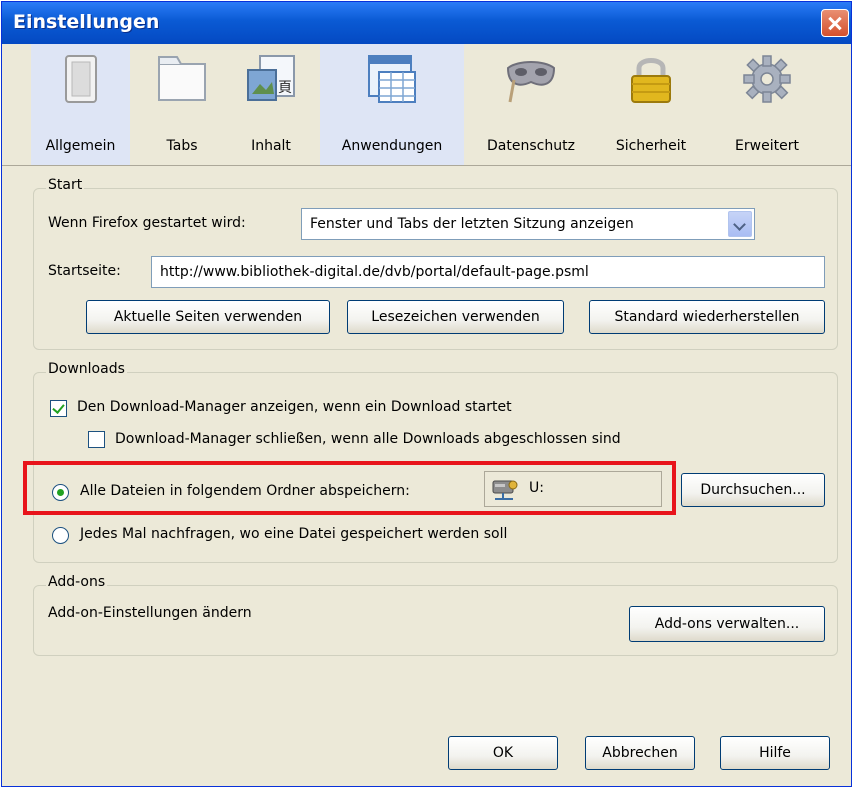 This screenshot has height=789, width=855. What do you see at coordinates (835, 23) in the screenshot?
I see `close-icon` at bounding box center [835, 23].